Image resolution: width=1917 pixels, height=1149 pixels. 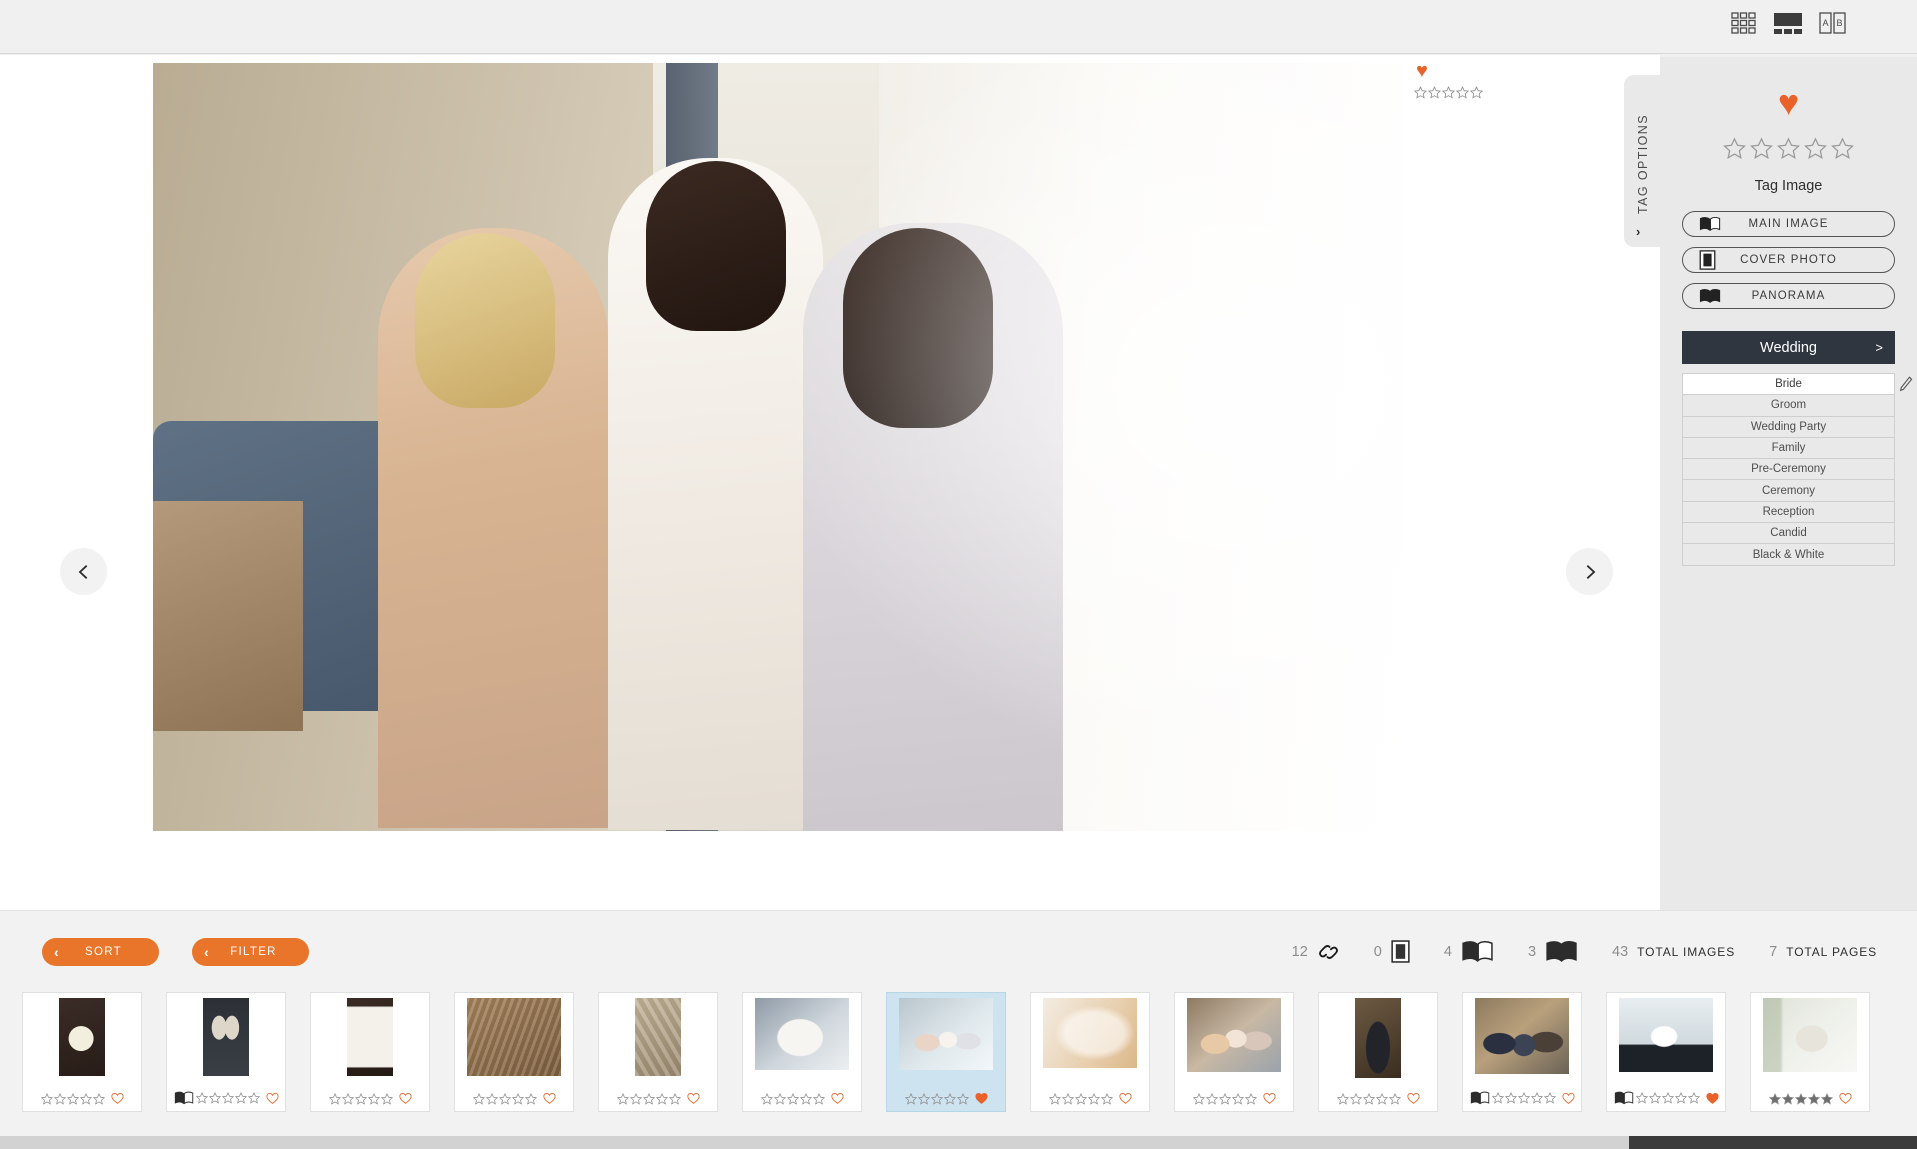 I want to click on grid-view-toggle, so click(x=1744, y=23).